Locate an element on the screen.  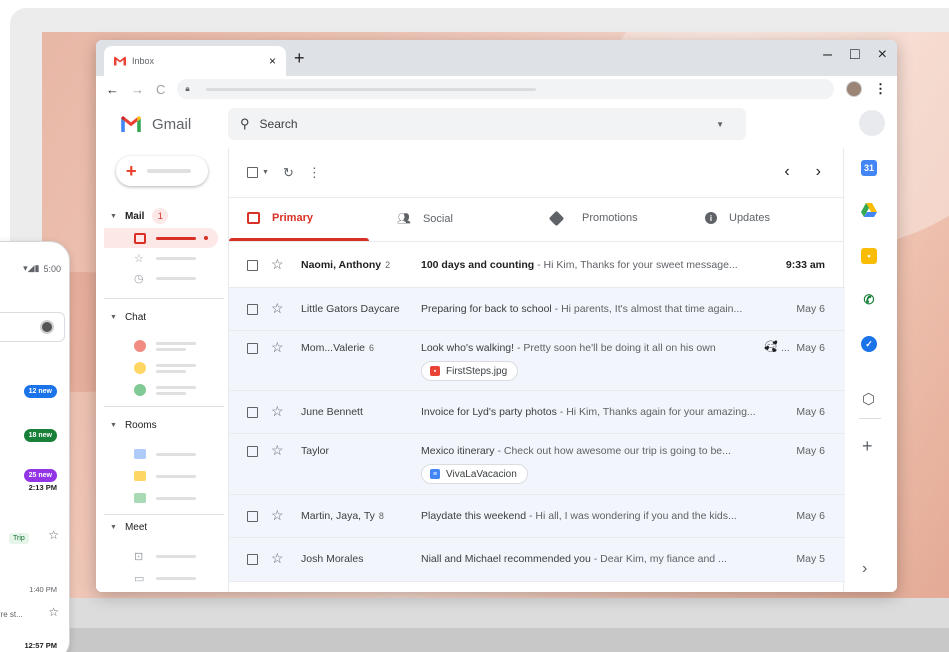
tab-close-button: × is located at coordinates (272, 61).